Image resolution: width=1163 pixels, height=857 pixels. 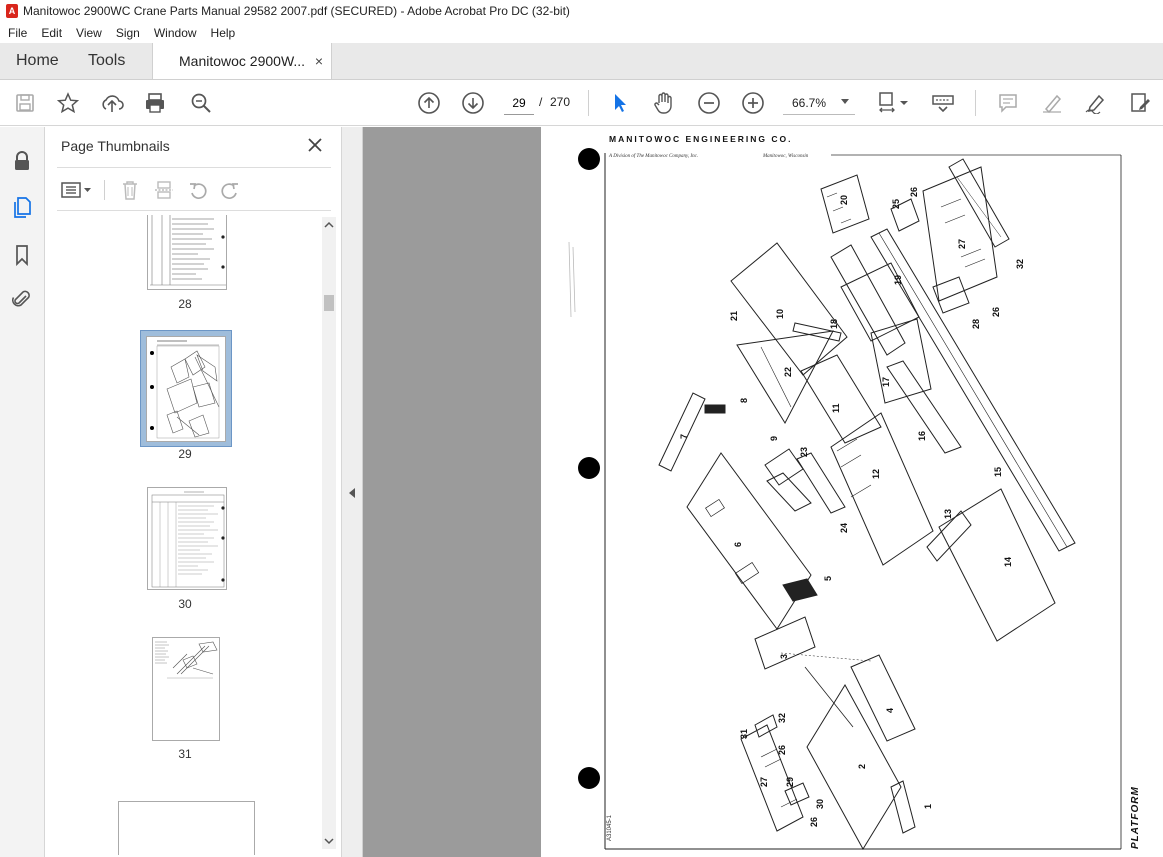 What do you see at coordinates (828, 578) in the screenshot?
I see `callout-5: 5` at bounding box center [828, 578].